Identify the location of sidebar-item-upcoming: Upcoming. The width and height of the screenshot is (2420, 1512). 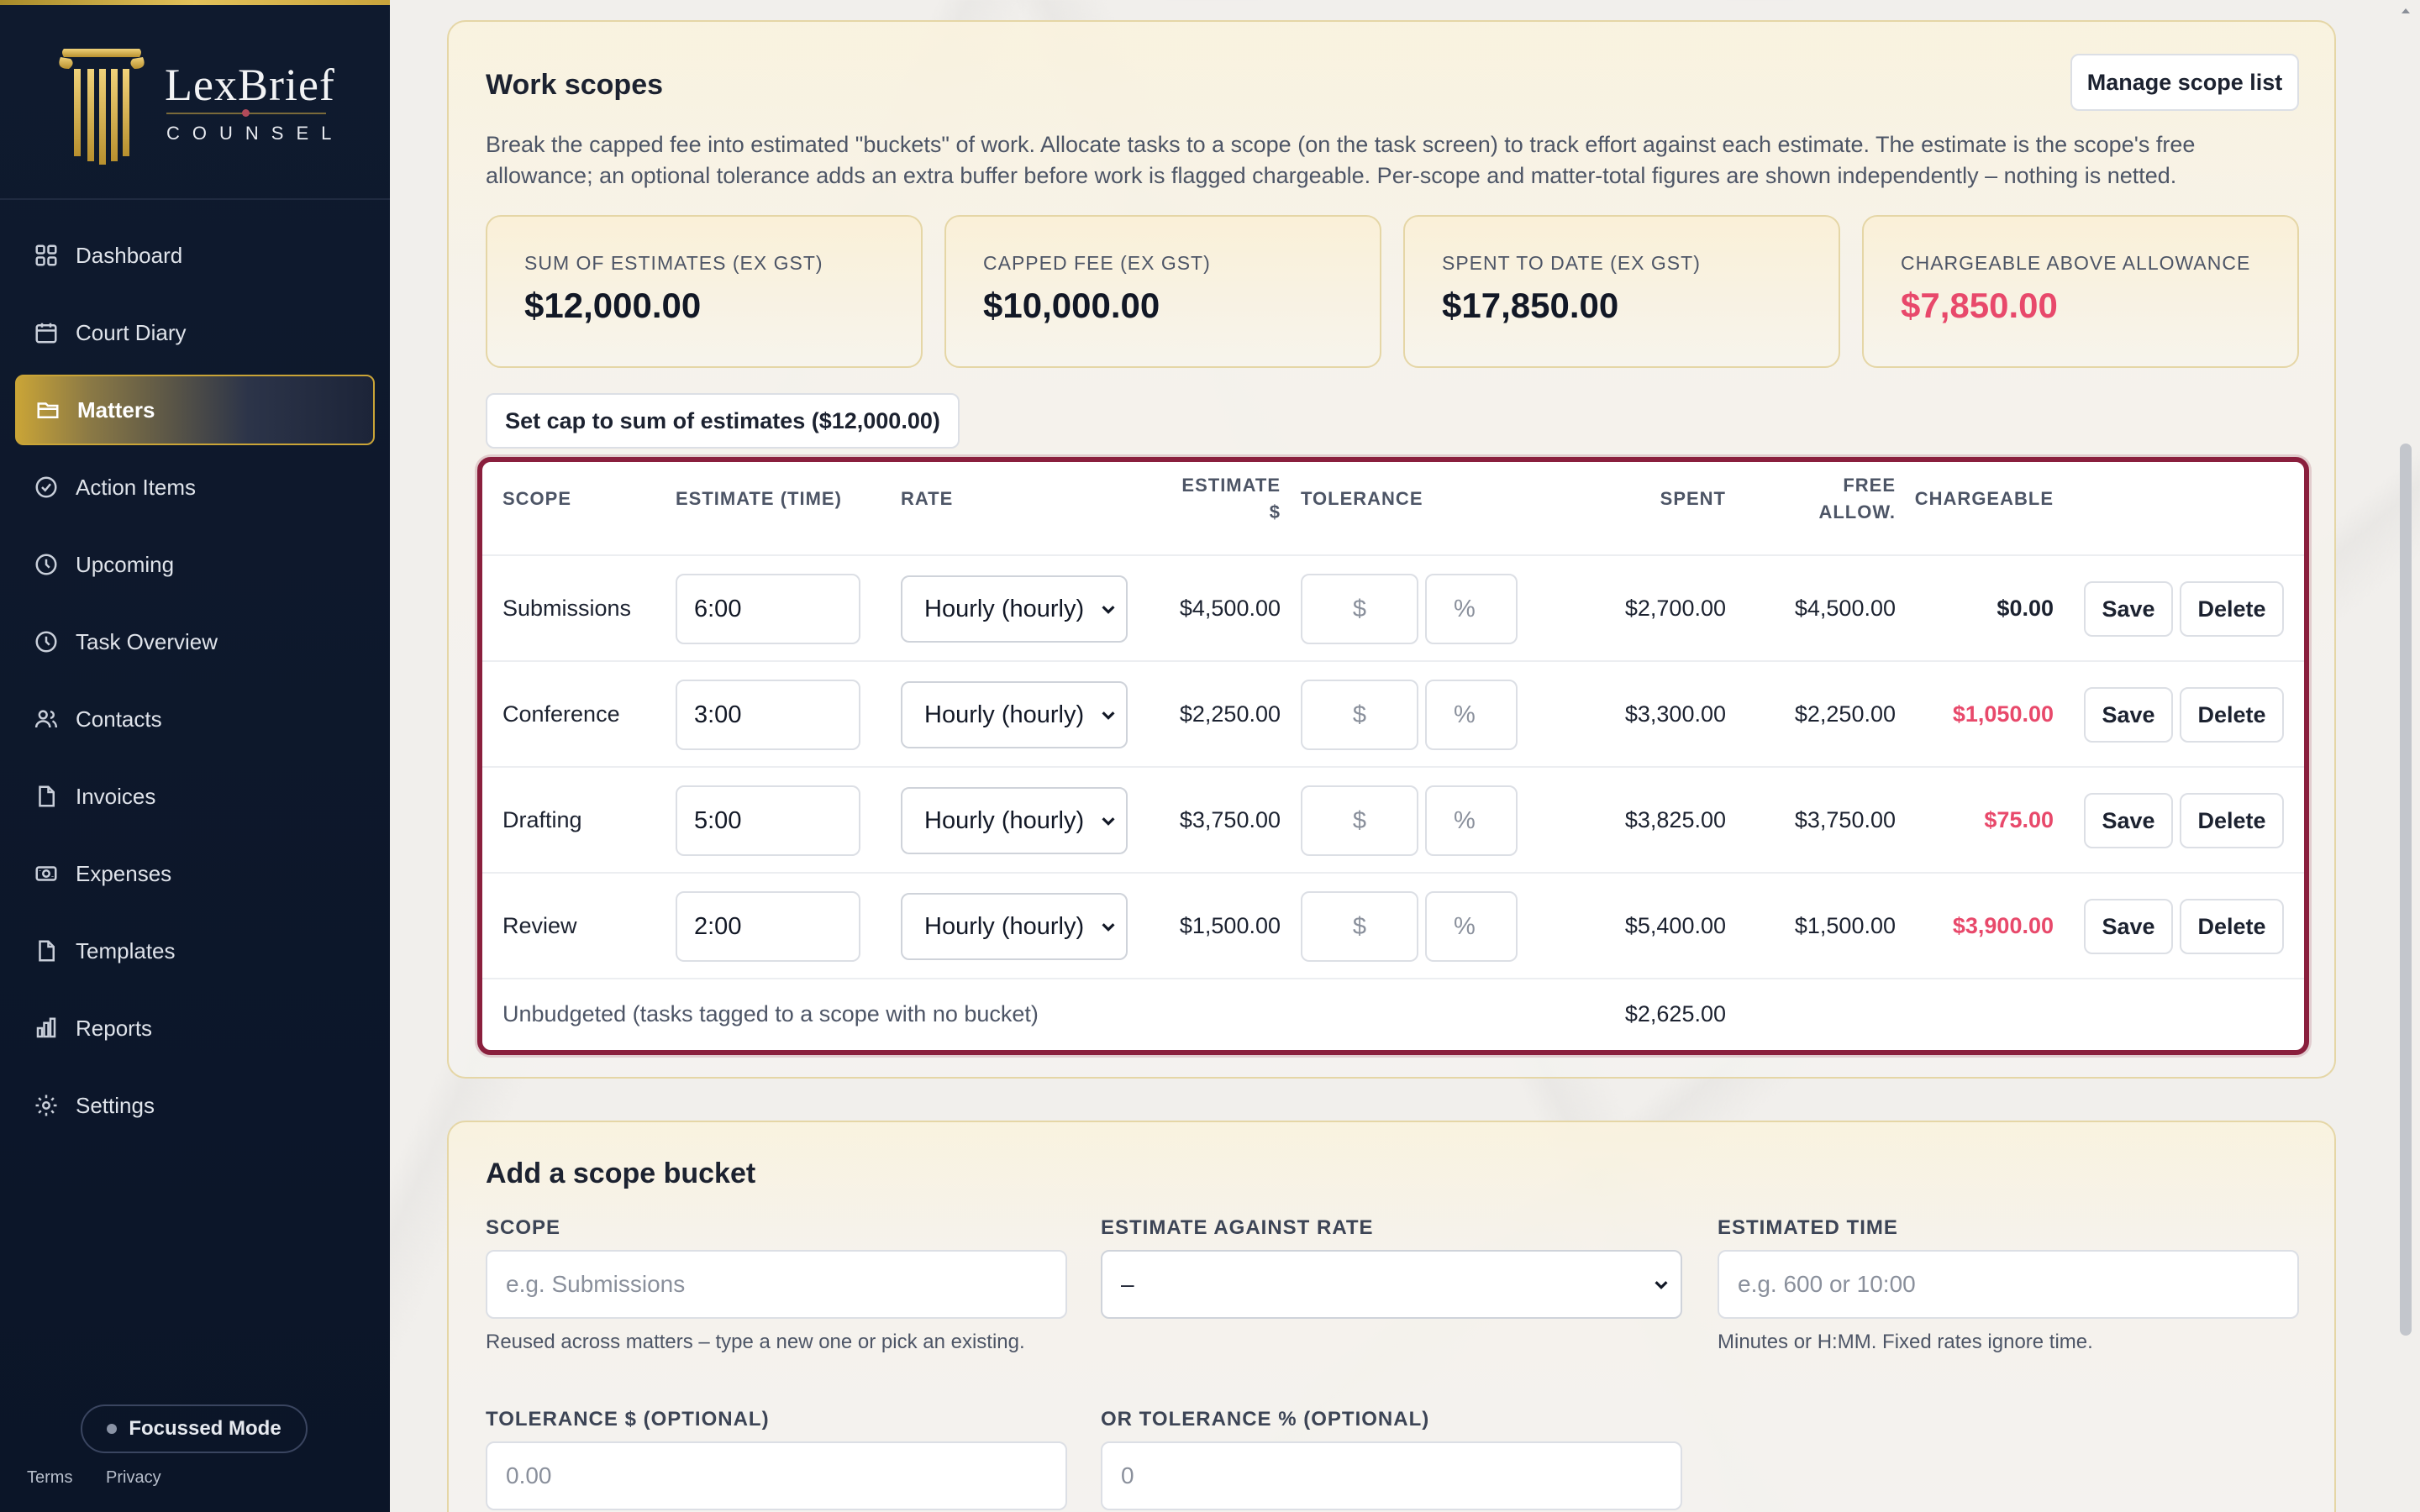
(195, 564).